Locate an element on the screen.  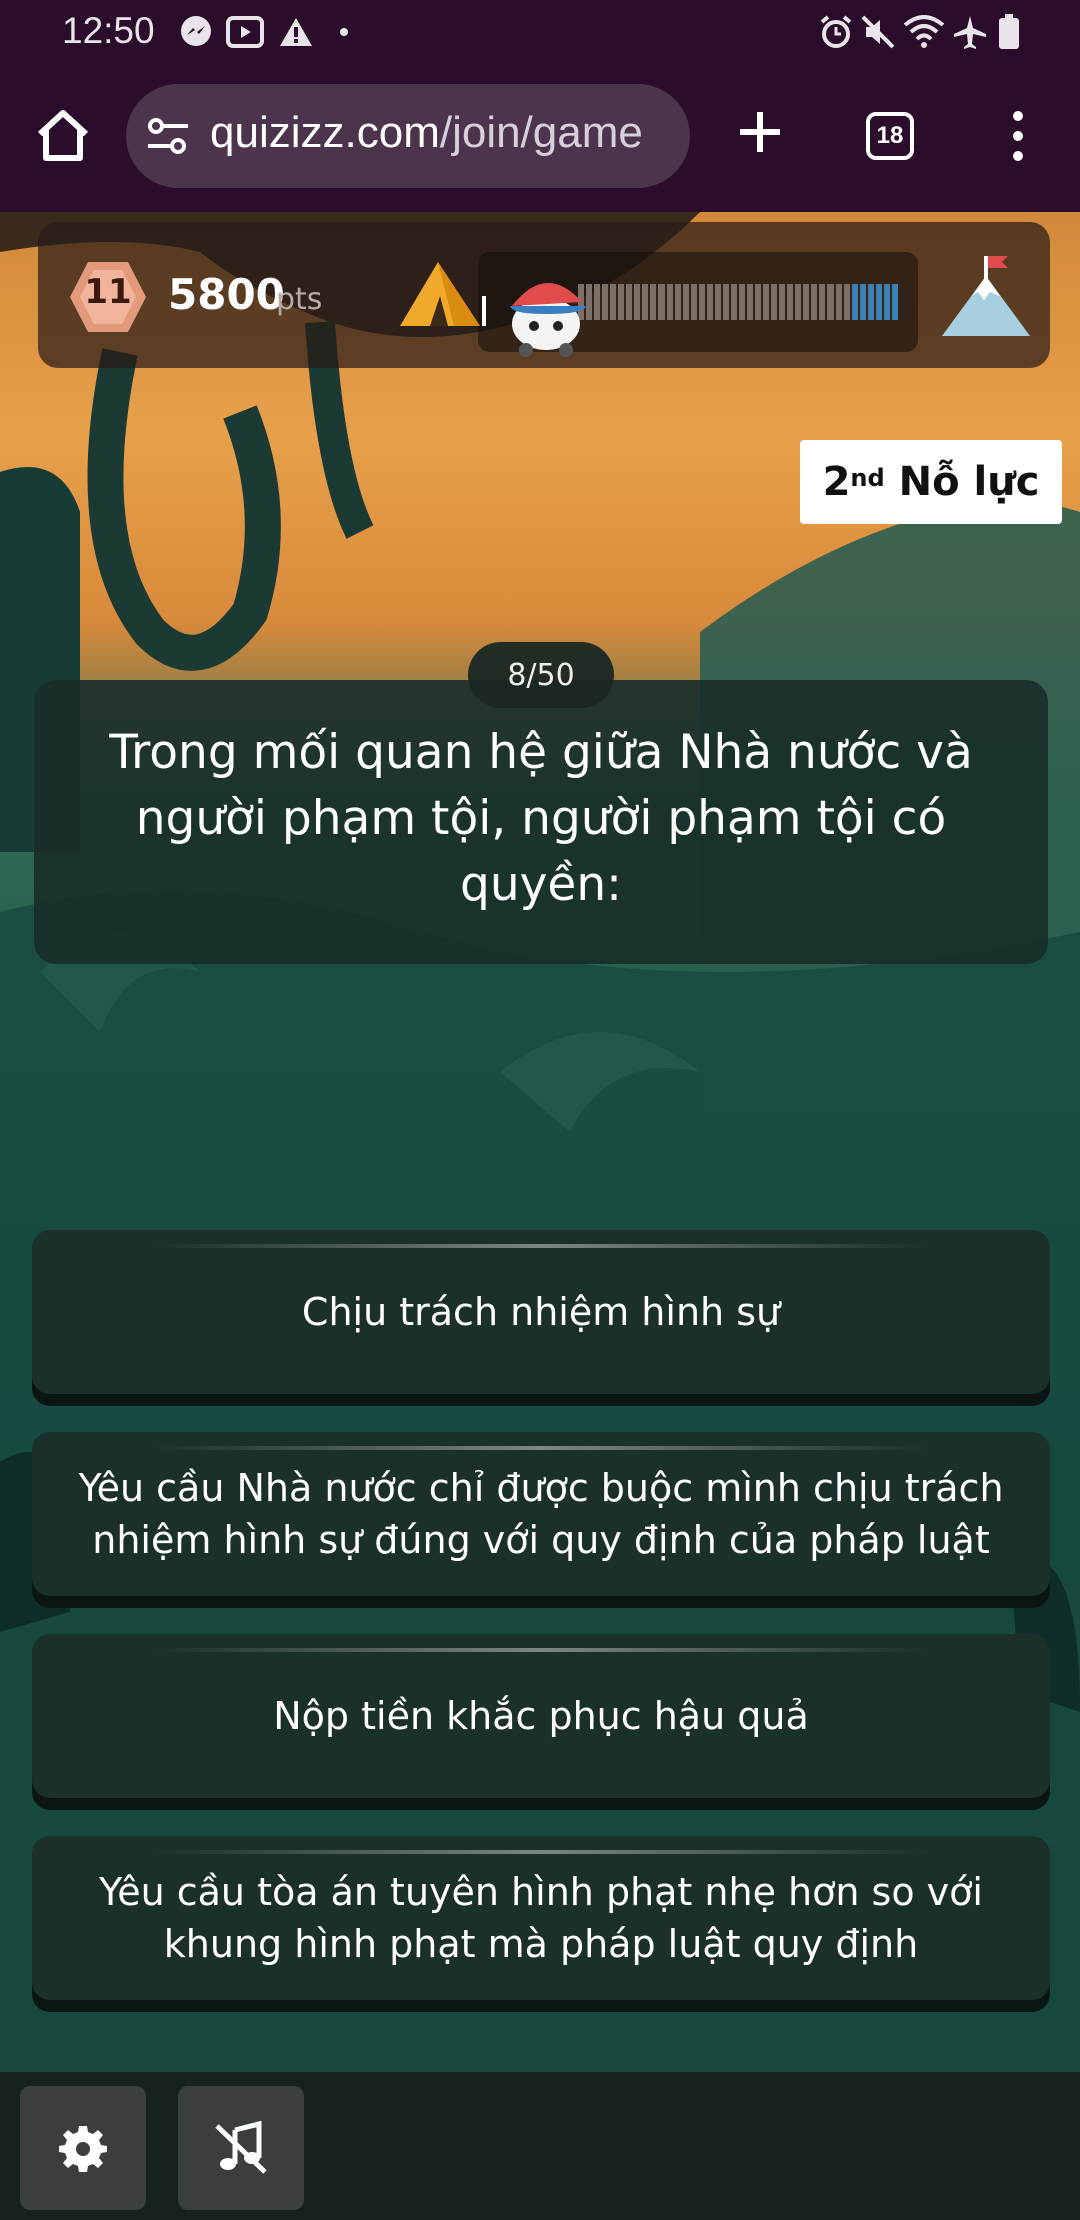
more-menu-icon is located at coordinates (1018, 136).